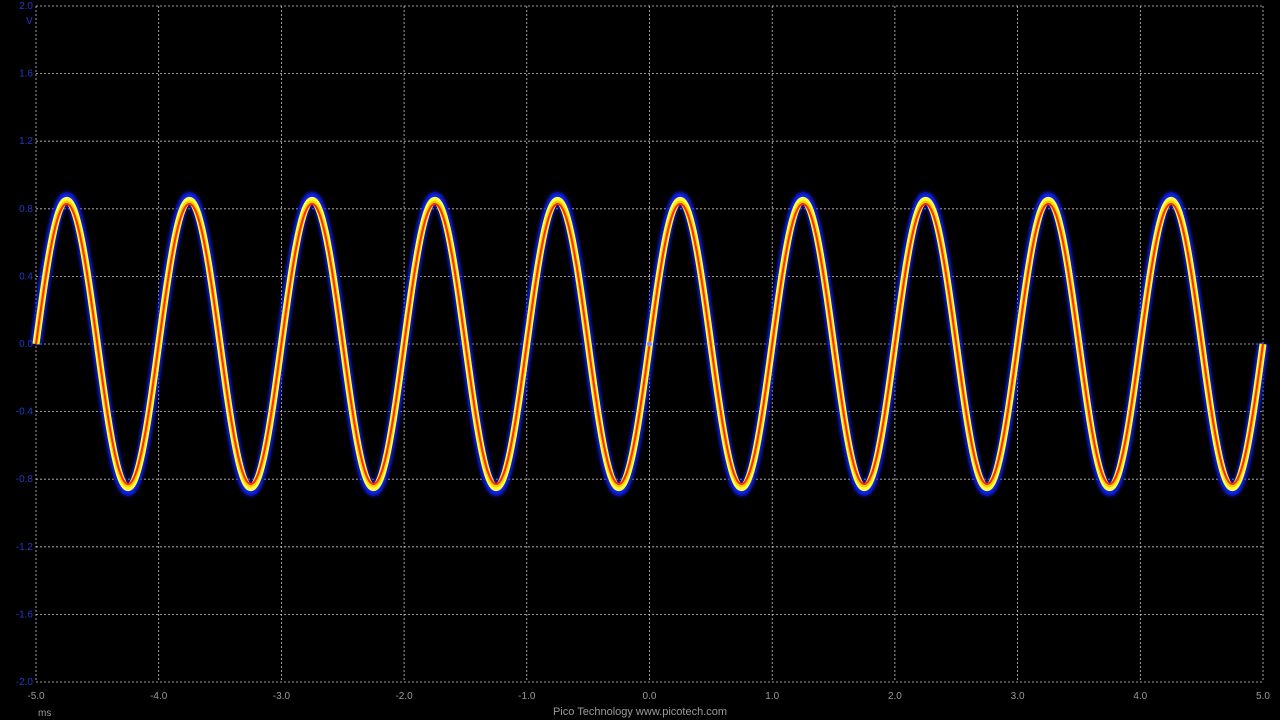 This screenshot has width=1280, height=720. Describe the element at coordinates (159, 696) in the screenshot. I see `x-tick-label: -4.0` at that location.